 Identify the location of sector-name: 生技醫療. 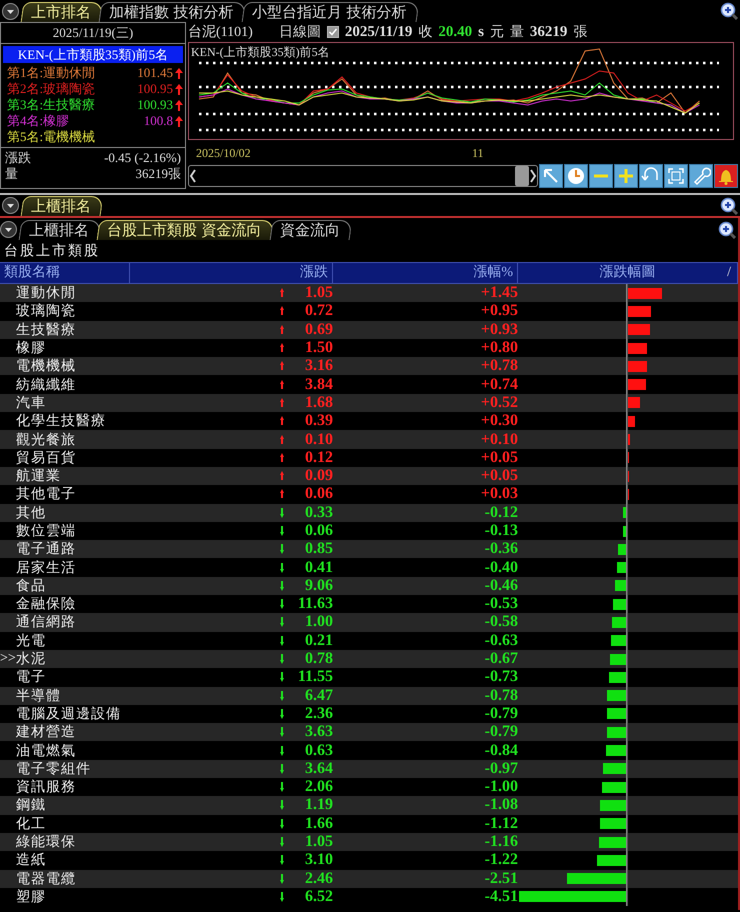
(46, 329).